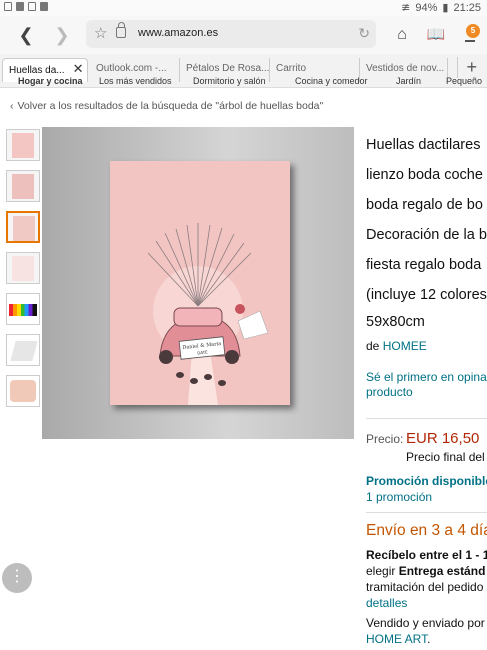 Image resolution: width=487 pixels, height=650 pixels. I want to click on thumbnail-selected, so click(23, 227).